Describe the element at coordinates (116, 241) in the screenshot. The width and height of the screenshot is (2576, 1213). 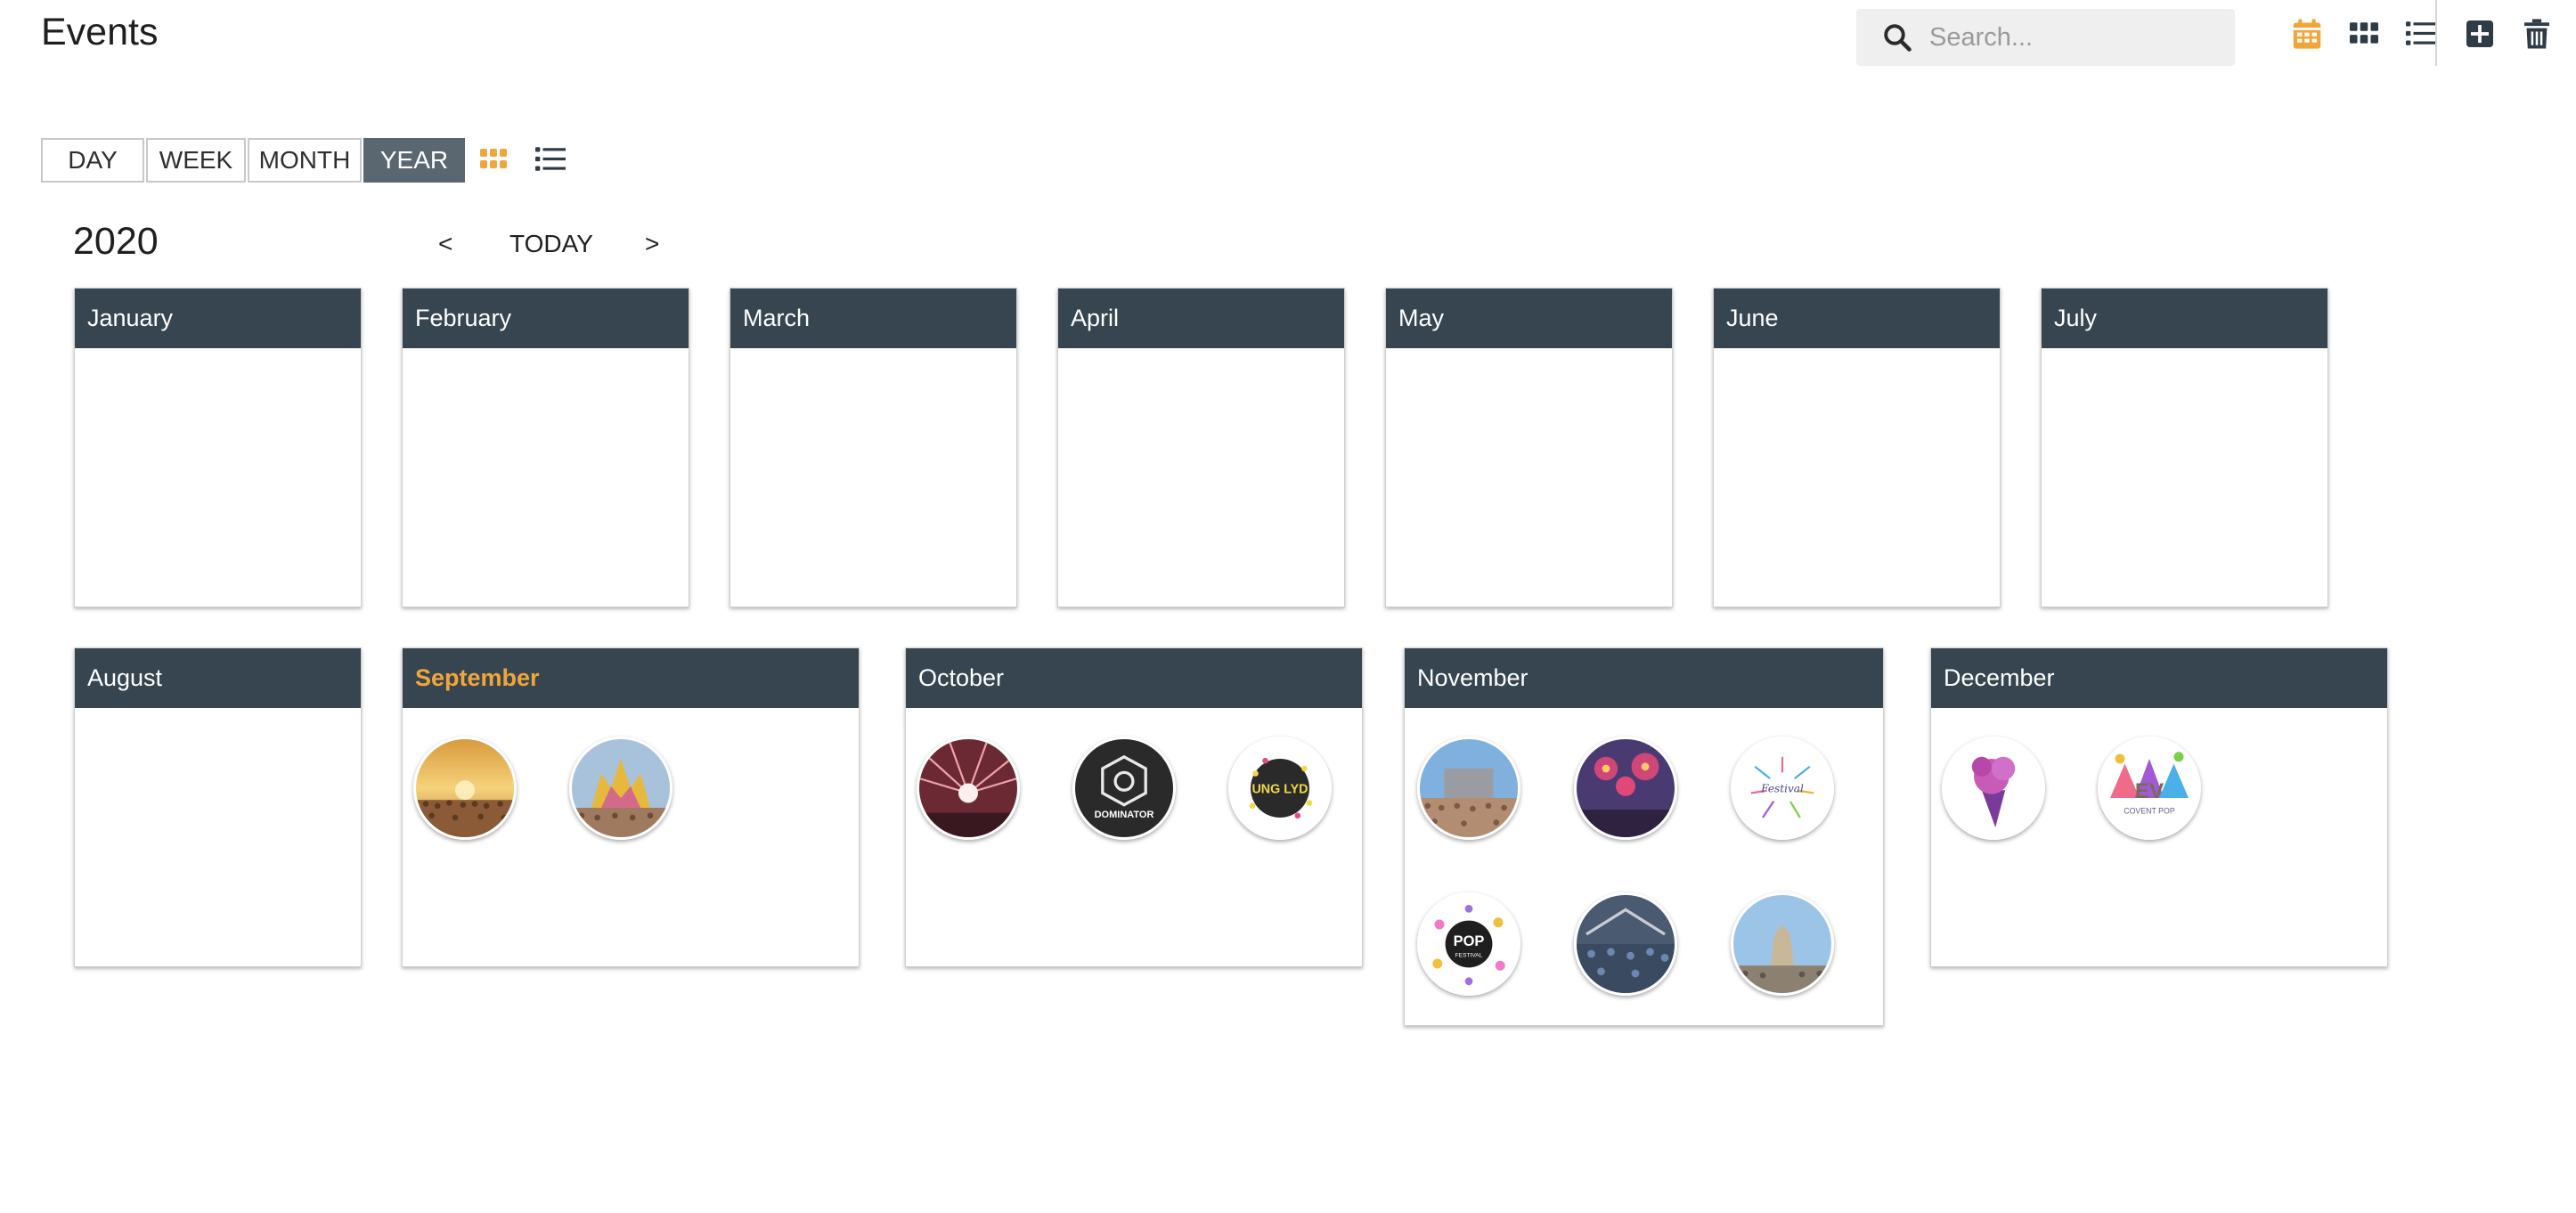
I see `year-label: 2020` at that location.